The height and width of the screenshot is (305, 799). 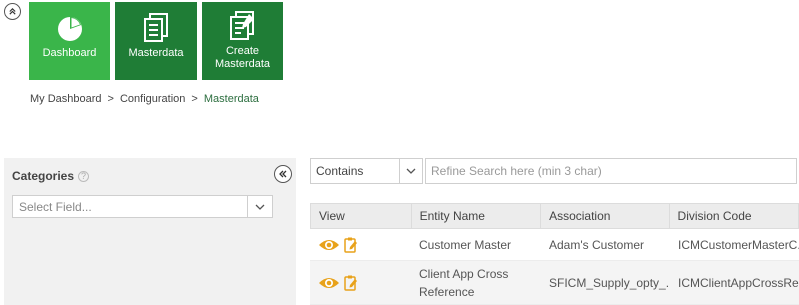 I want to click on documents-edit-icon, so click(x=241, y=25).